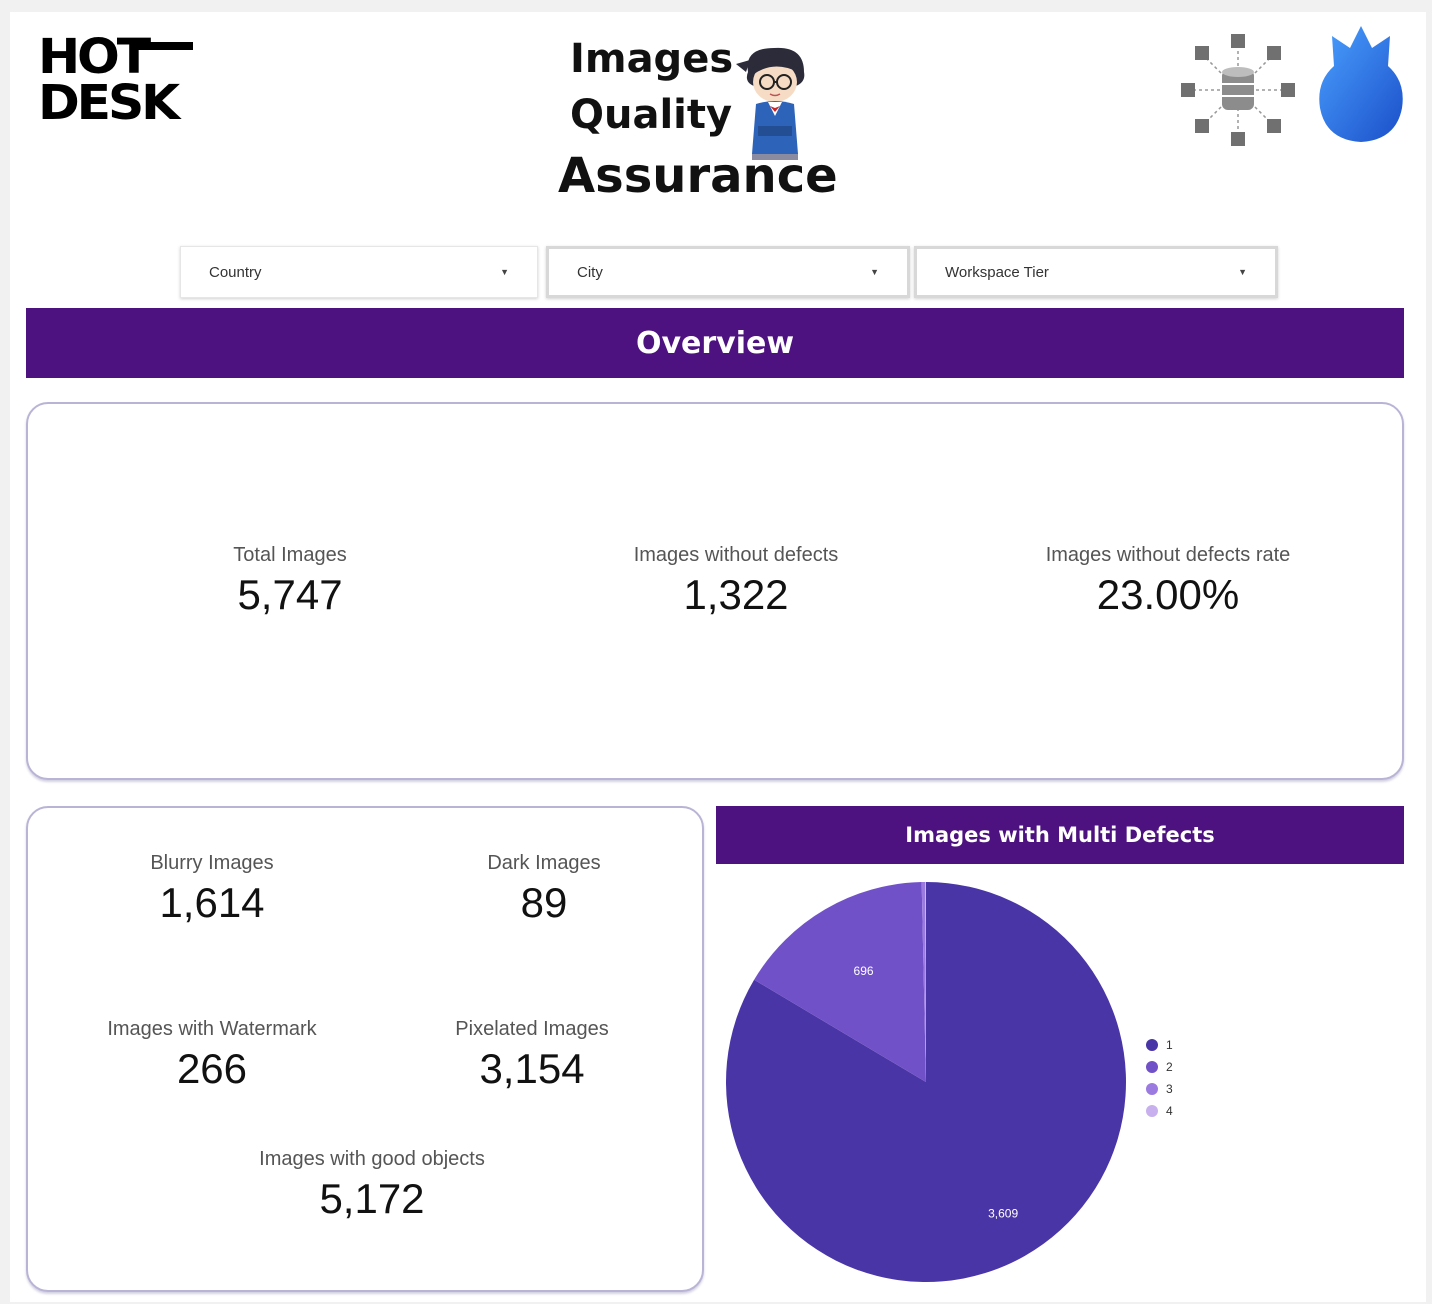  I want to click on logo-line-1: HOT, so click(94, 57).